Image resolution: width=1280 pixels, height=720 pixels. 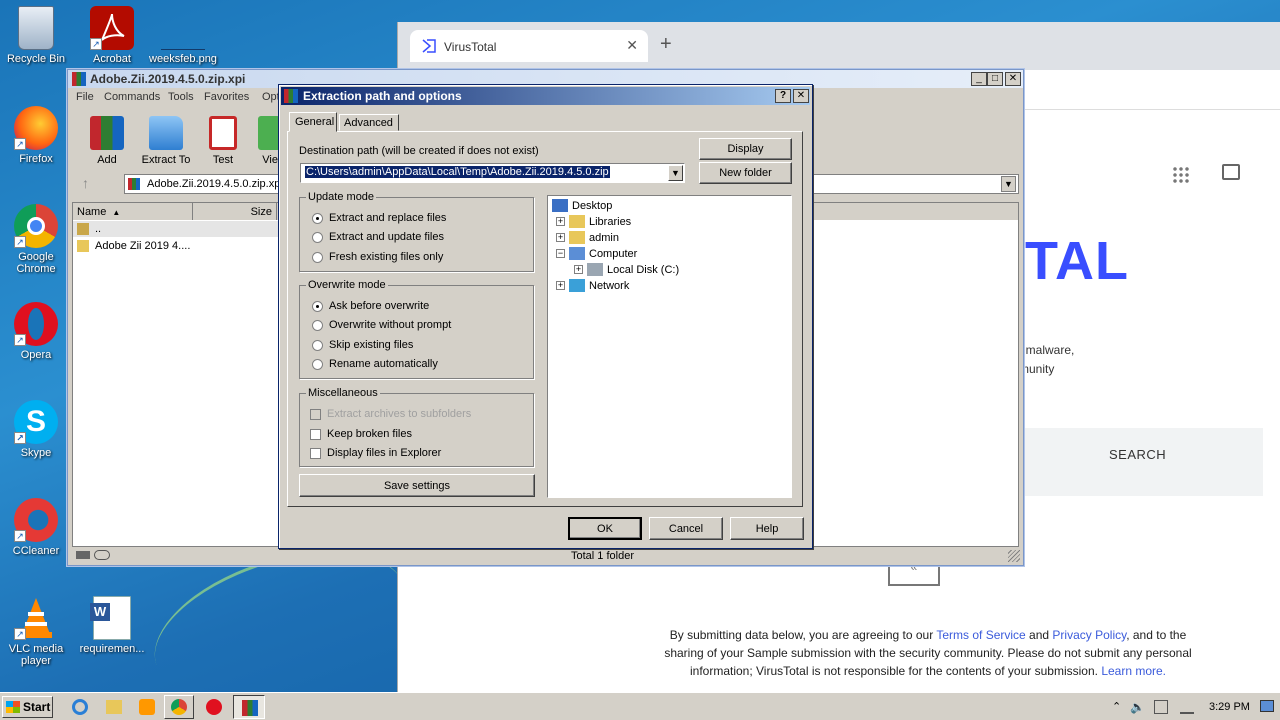 What do you see at coordinates (1229, 707) in the screenshot?
I see `clock: 3:29 PM` at bounding box center [1229, 707].